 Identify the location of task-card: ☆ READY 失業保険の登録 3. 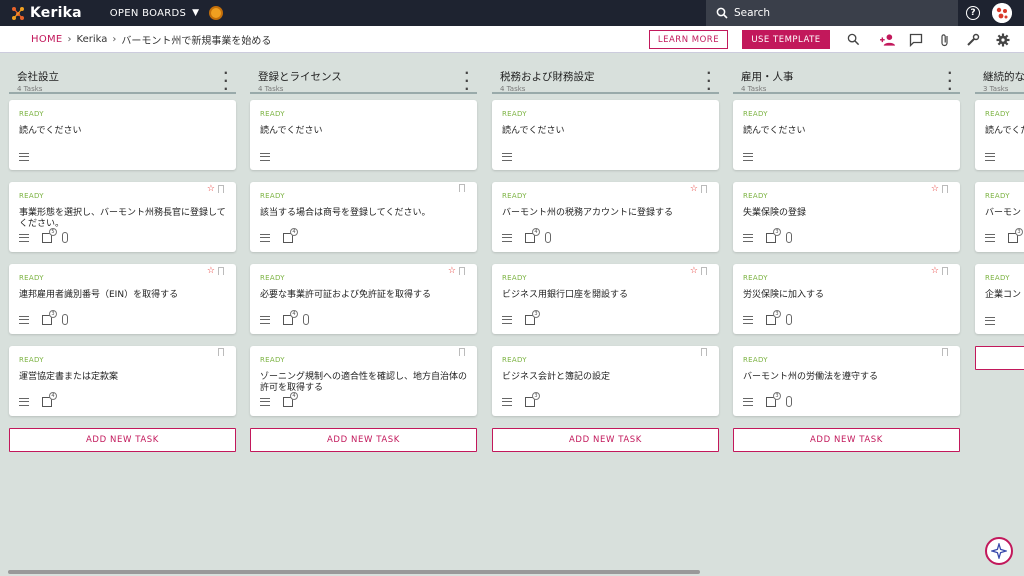
(846, 217).